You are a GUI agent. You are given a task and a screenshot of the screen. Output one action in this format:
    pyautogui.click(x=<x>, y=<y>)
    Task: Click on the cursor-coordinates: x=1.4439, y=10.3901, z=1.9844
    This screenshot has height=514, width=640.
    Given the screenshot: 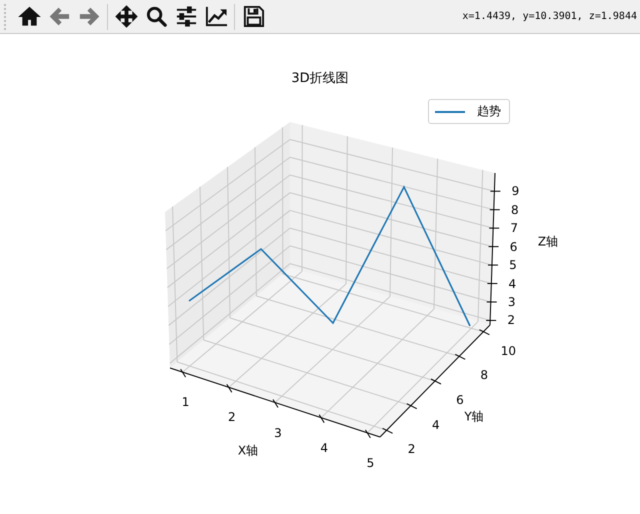 What is the action you would take?
    pyautogui.click(x=549, y=16)
    